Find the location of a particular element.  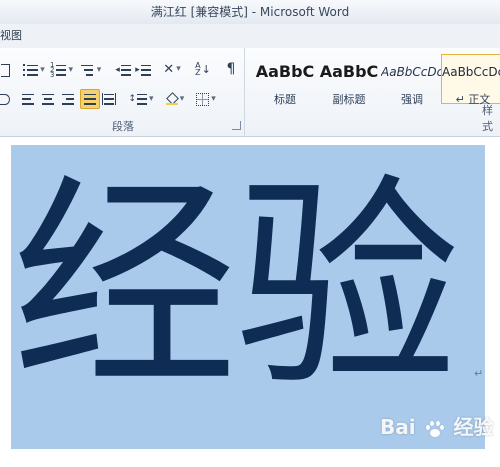

center-button is located at coordinates (48, 99).